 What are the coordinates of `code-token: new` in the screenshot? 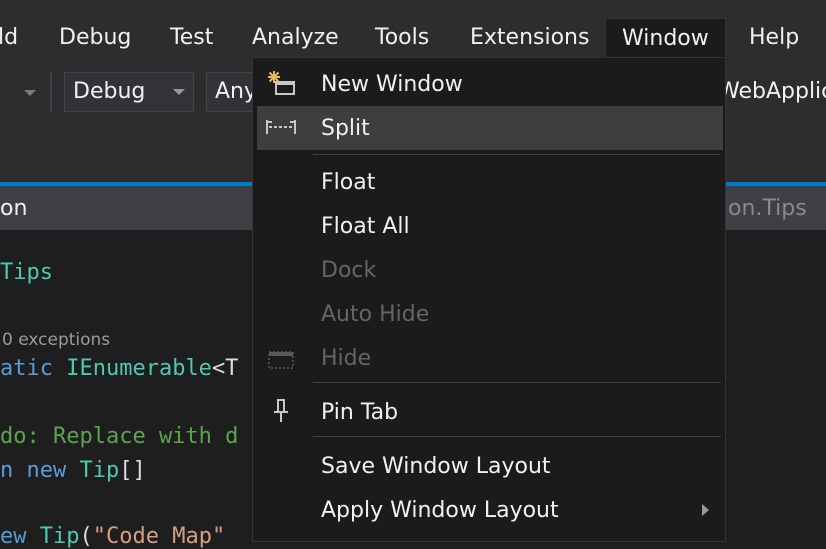 It's located at (53, 470).